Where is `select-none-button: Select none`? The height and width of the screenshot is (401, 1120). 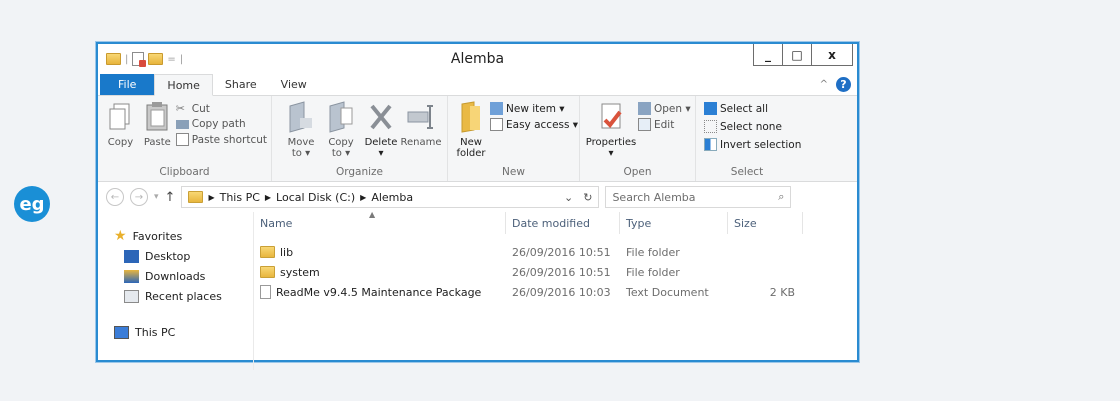 select-none-button: Select none is located at coordinates (752, 126).